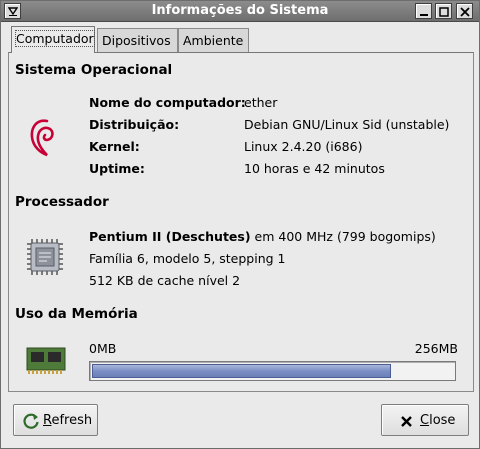  Describe the element at coordinates (303, 146) in the screenshot. I see `os-value-kernel: Linux 2.4.20 (i686)` at that location.